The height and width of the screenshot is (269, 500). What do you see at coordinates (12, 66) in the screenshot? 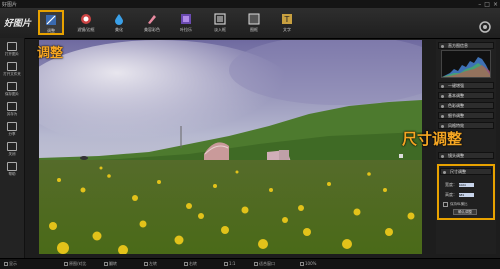
I see `folder-icon` at bounding box center [12, 66].